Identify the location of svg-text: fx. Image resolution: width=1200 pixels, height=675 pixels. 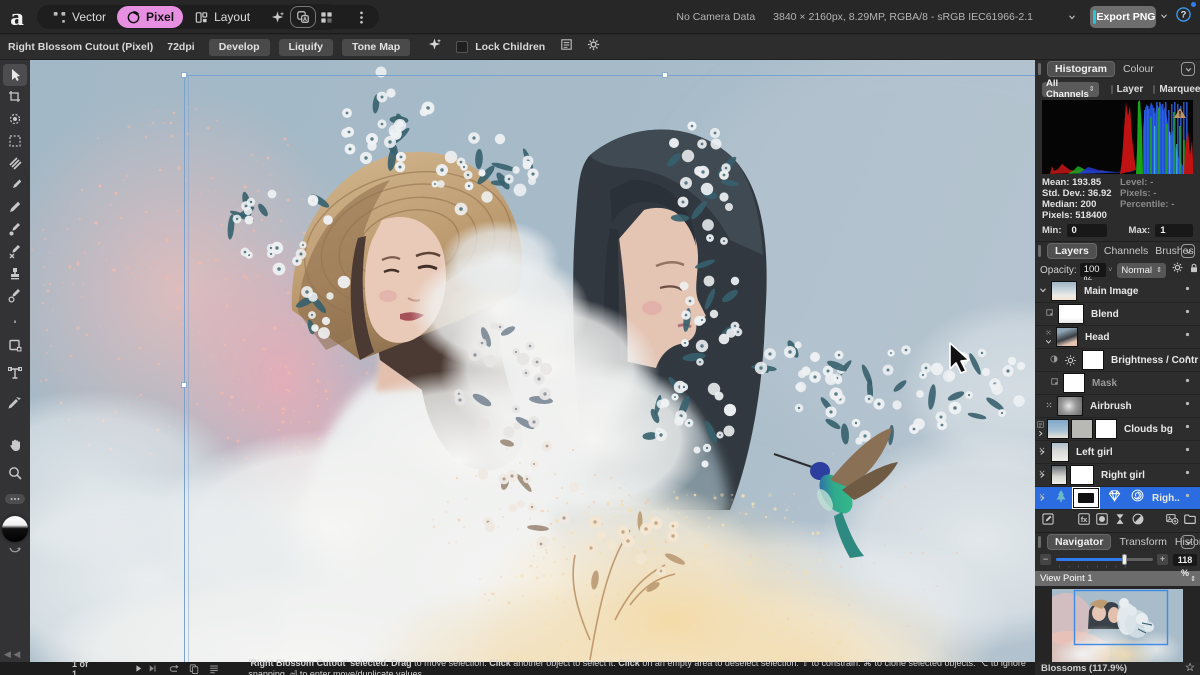
(1084, 519).